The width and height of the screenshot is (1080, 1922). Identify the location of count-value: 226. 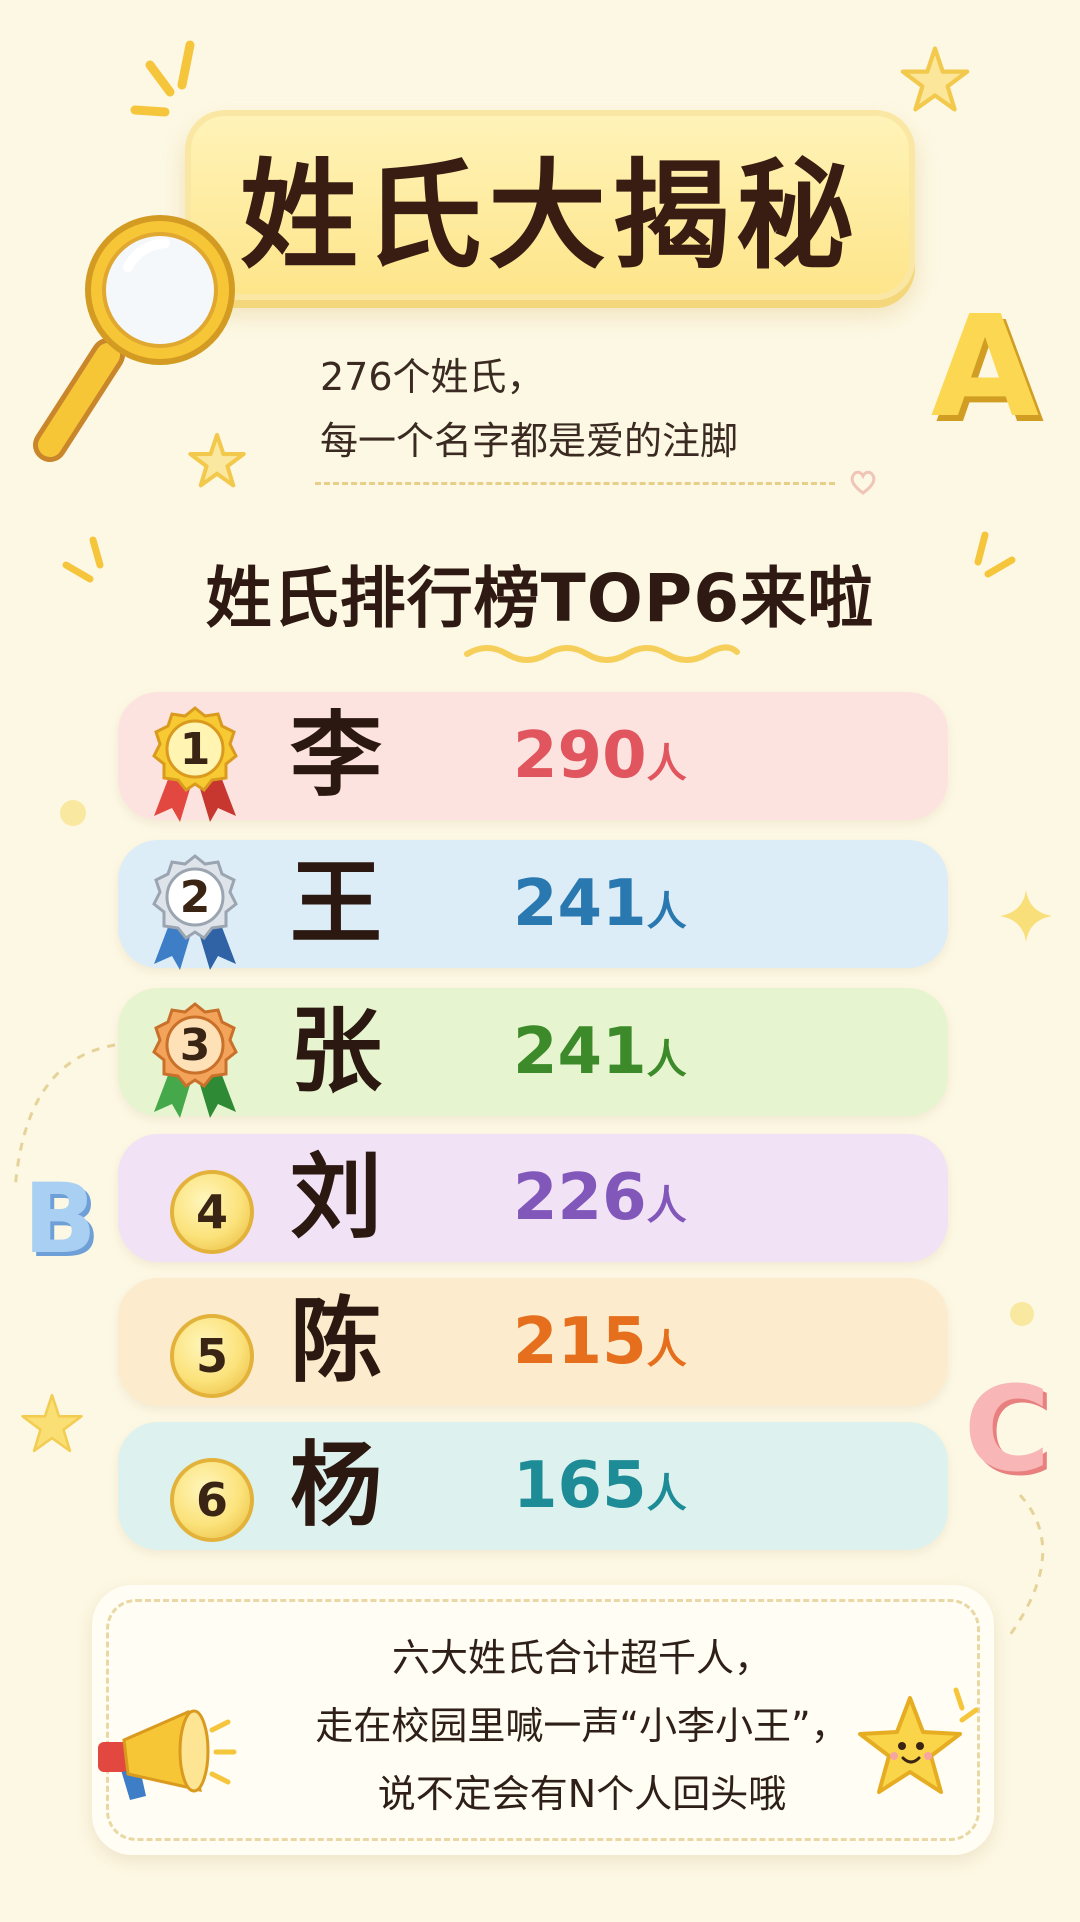
(580, 1198).